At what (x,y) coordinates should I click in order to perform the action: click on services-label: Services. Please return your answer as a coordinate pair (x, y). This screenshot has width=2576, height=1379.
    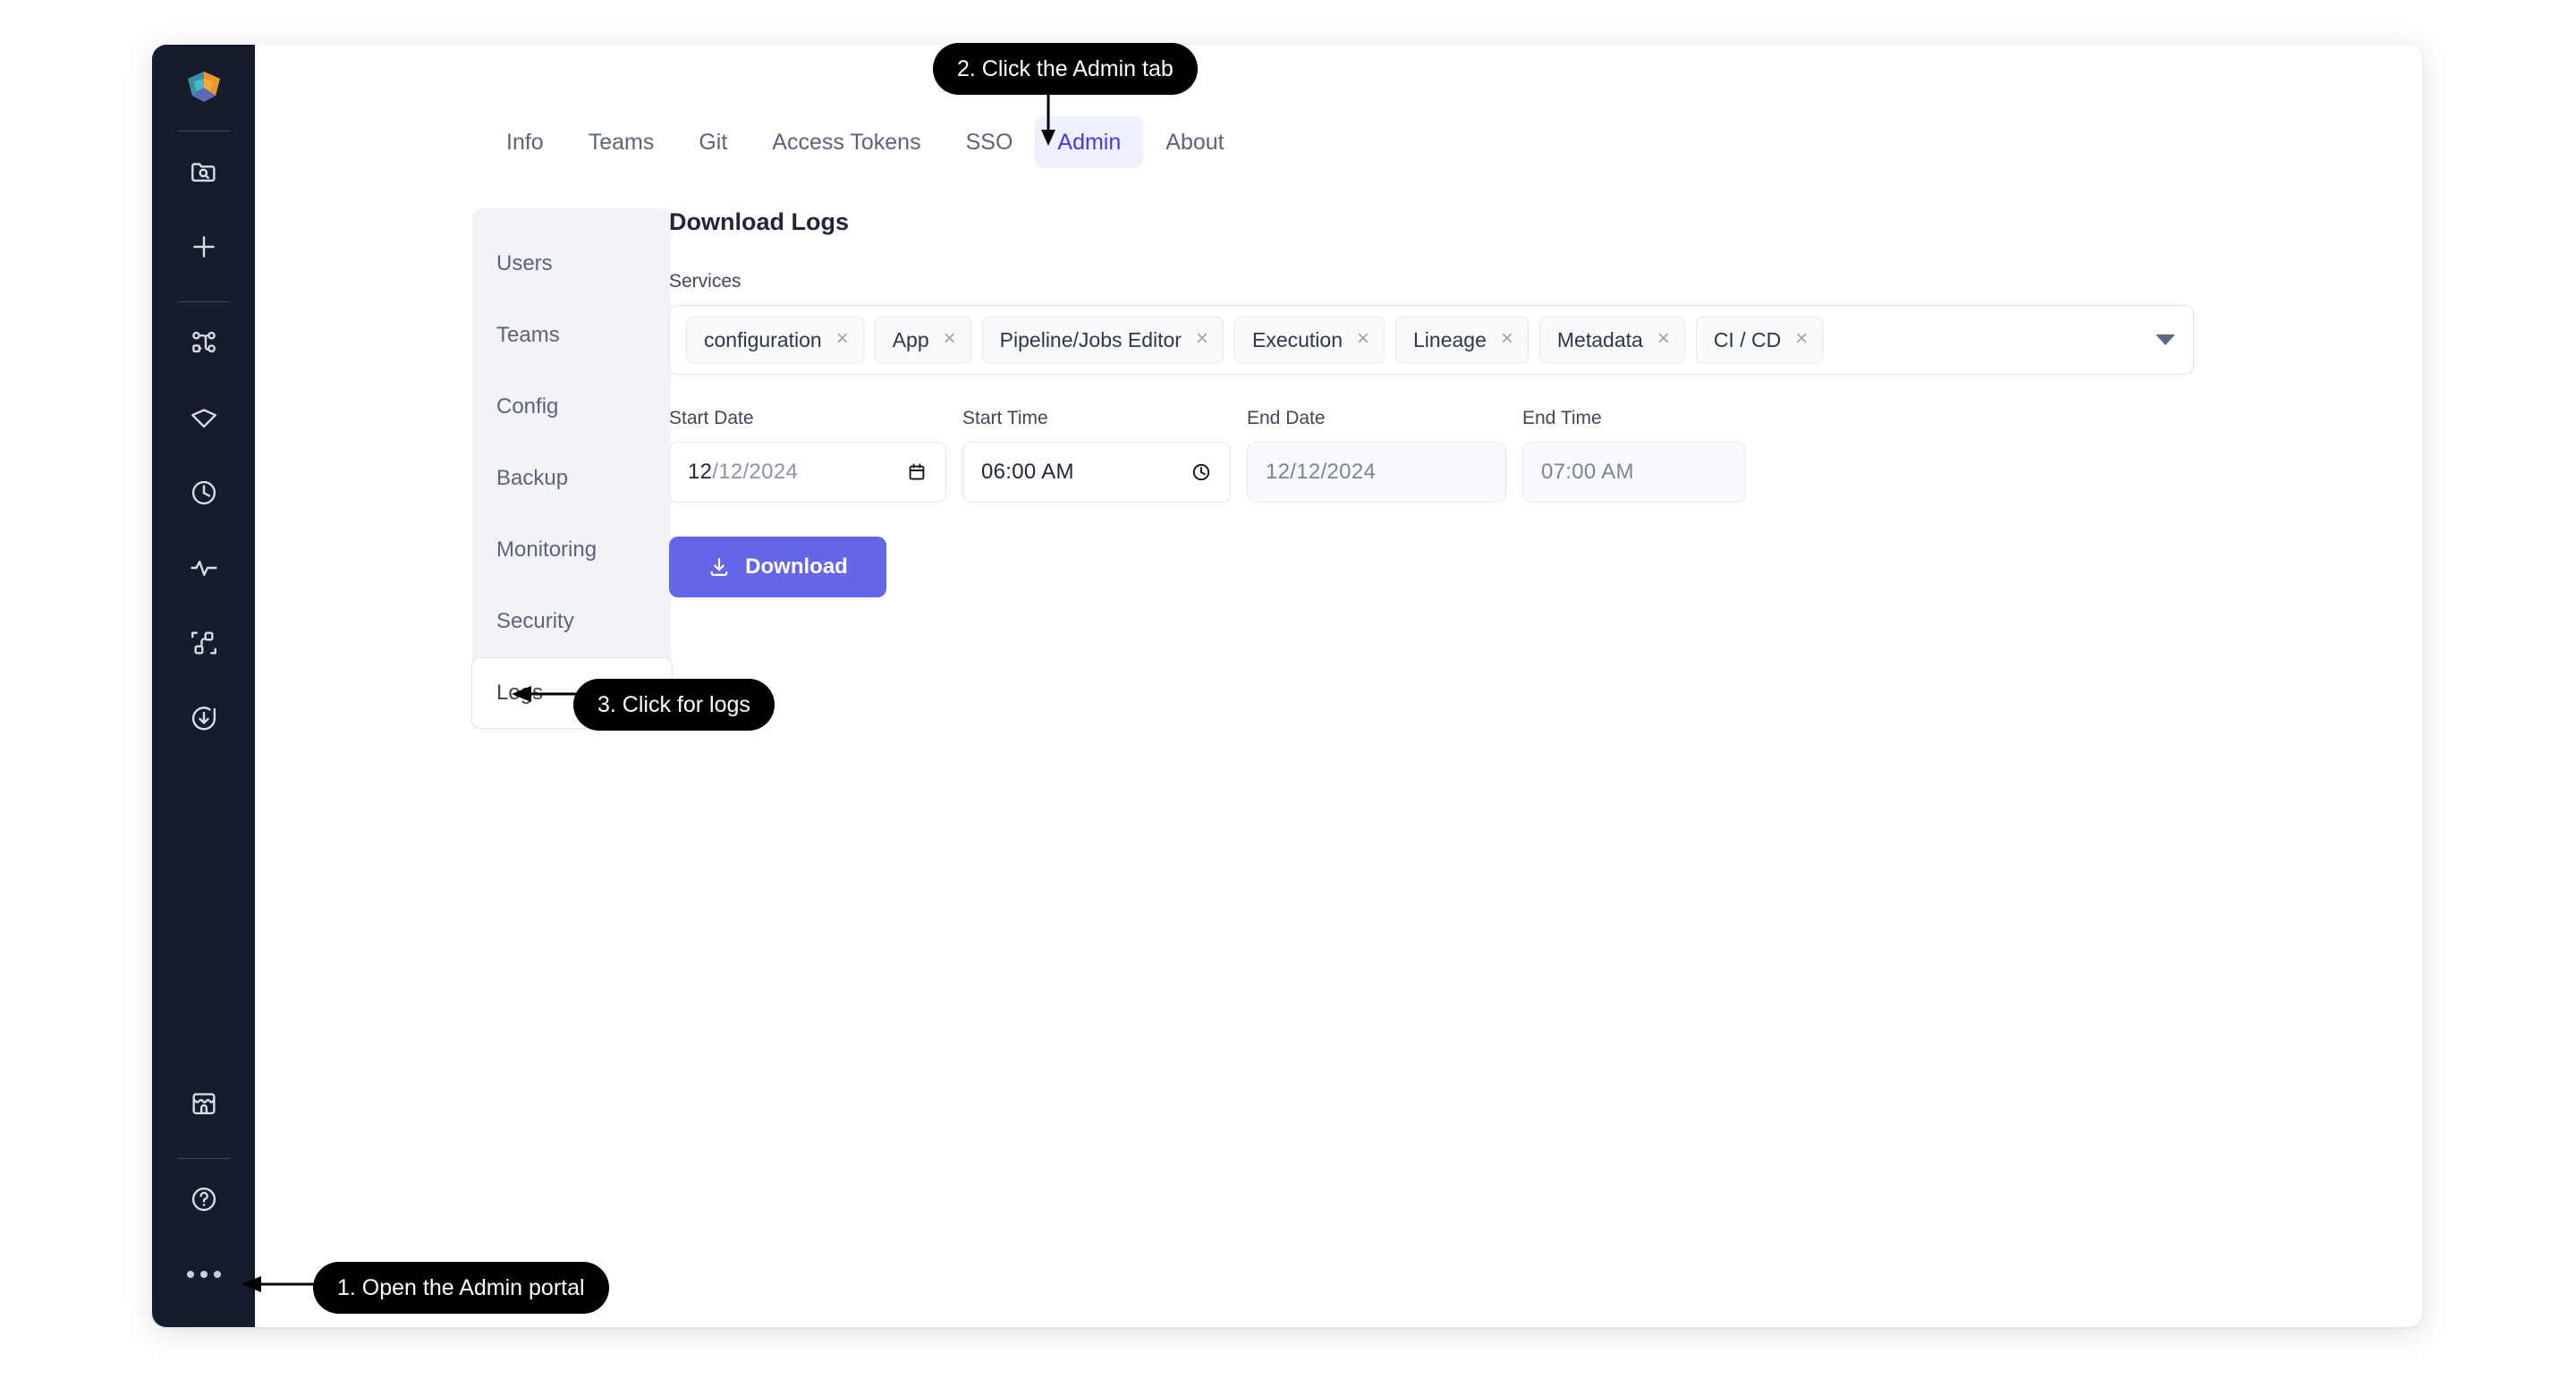
    Looking at the image, I should click on (705, 281).